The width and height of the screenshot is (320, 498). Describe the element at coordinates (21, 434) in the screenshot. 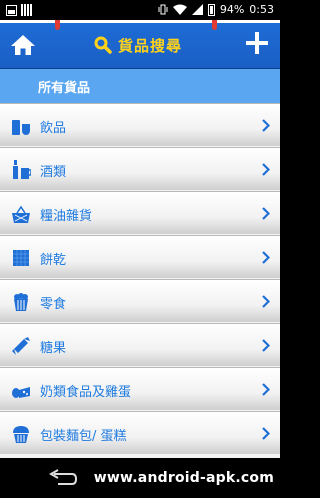

I see `cake-icon` at that location.